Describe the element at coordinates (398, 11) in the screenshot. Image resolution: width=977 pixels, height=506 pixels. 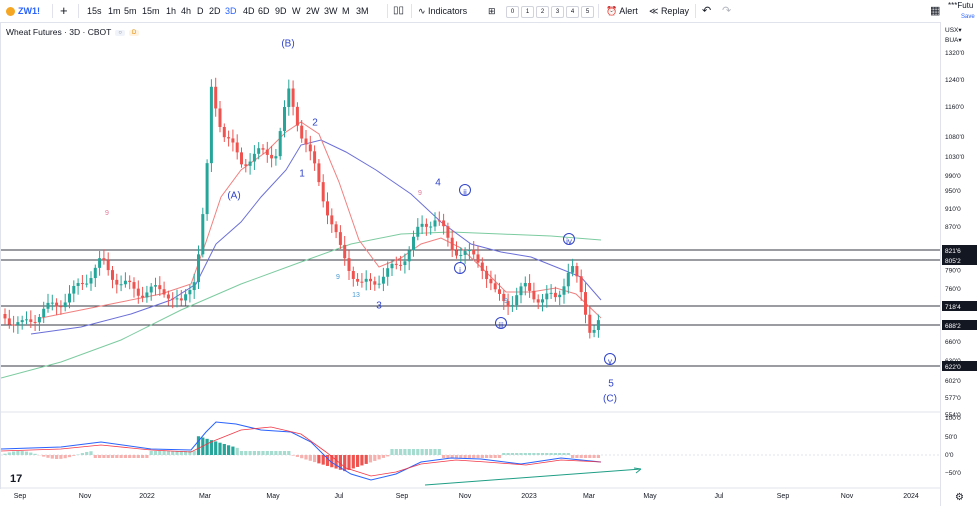
I see `candle-style-icon: ▯▯` at that location.